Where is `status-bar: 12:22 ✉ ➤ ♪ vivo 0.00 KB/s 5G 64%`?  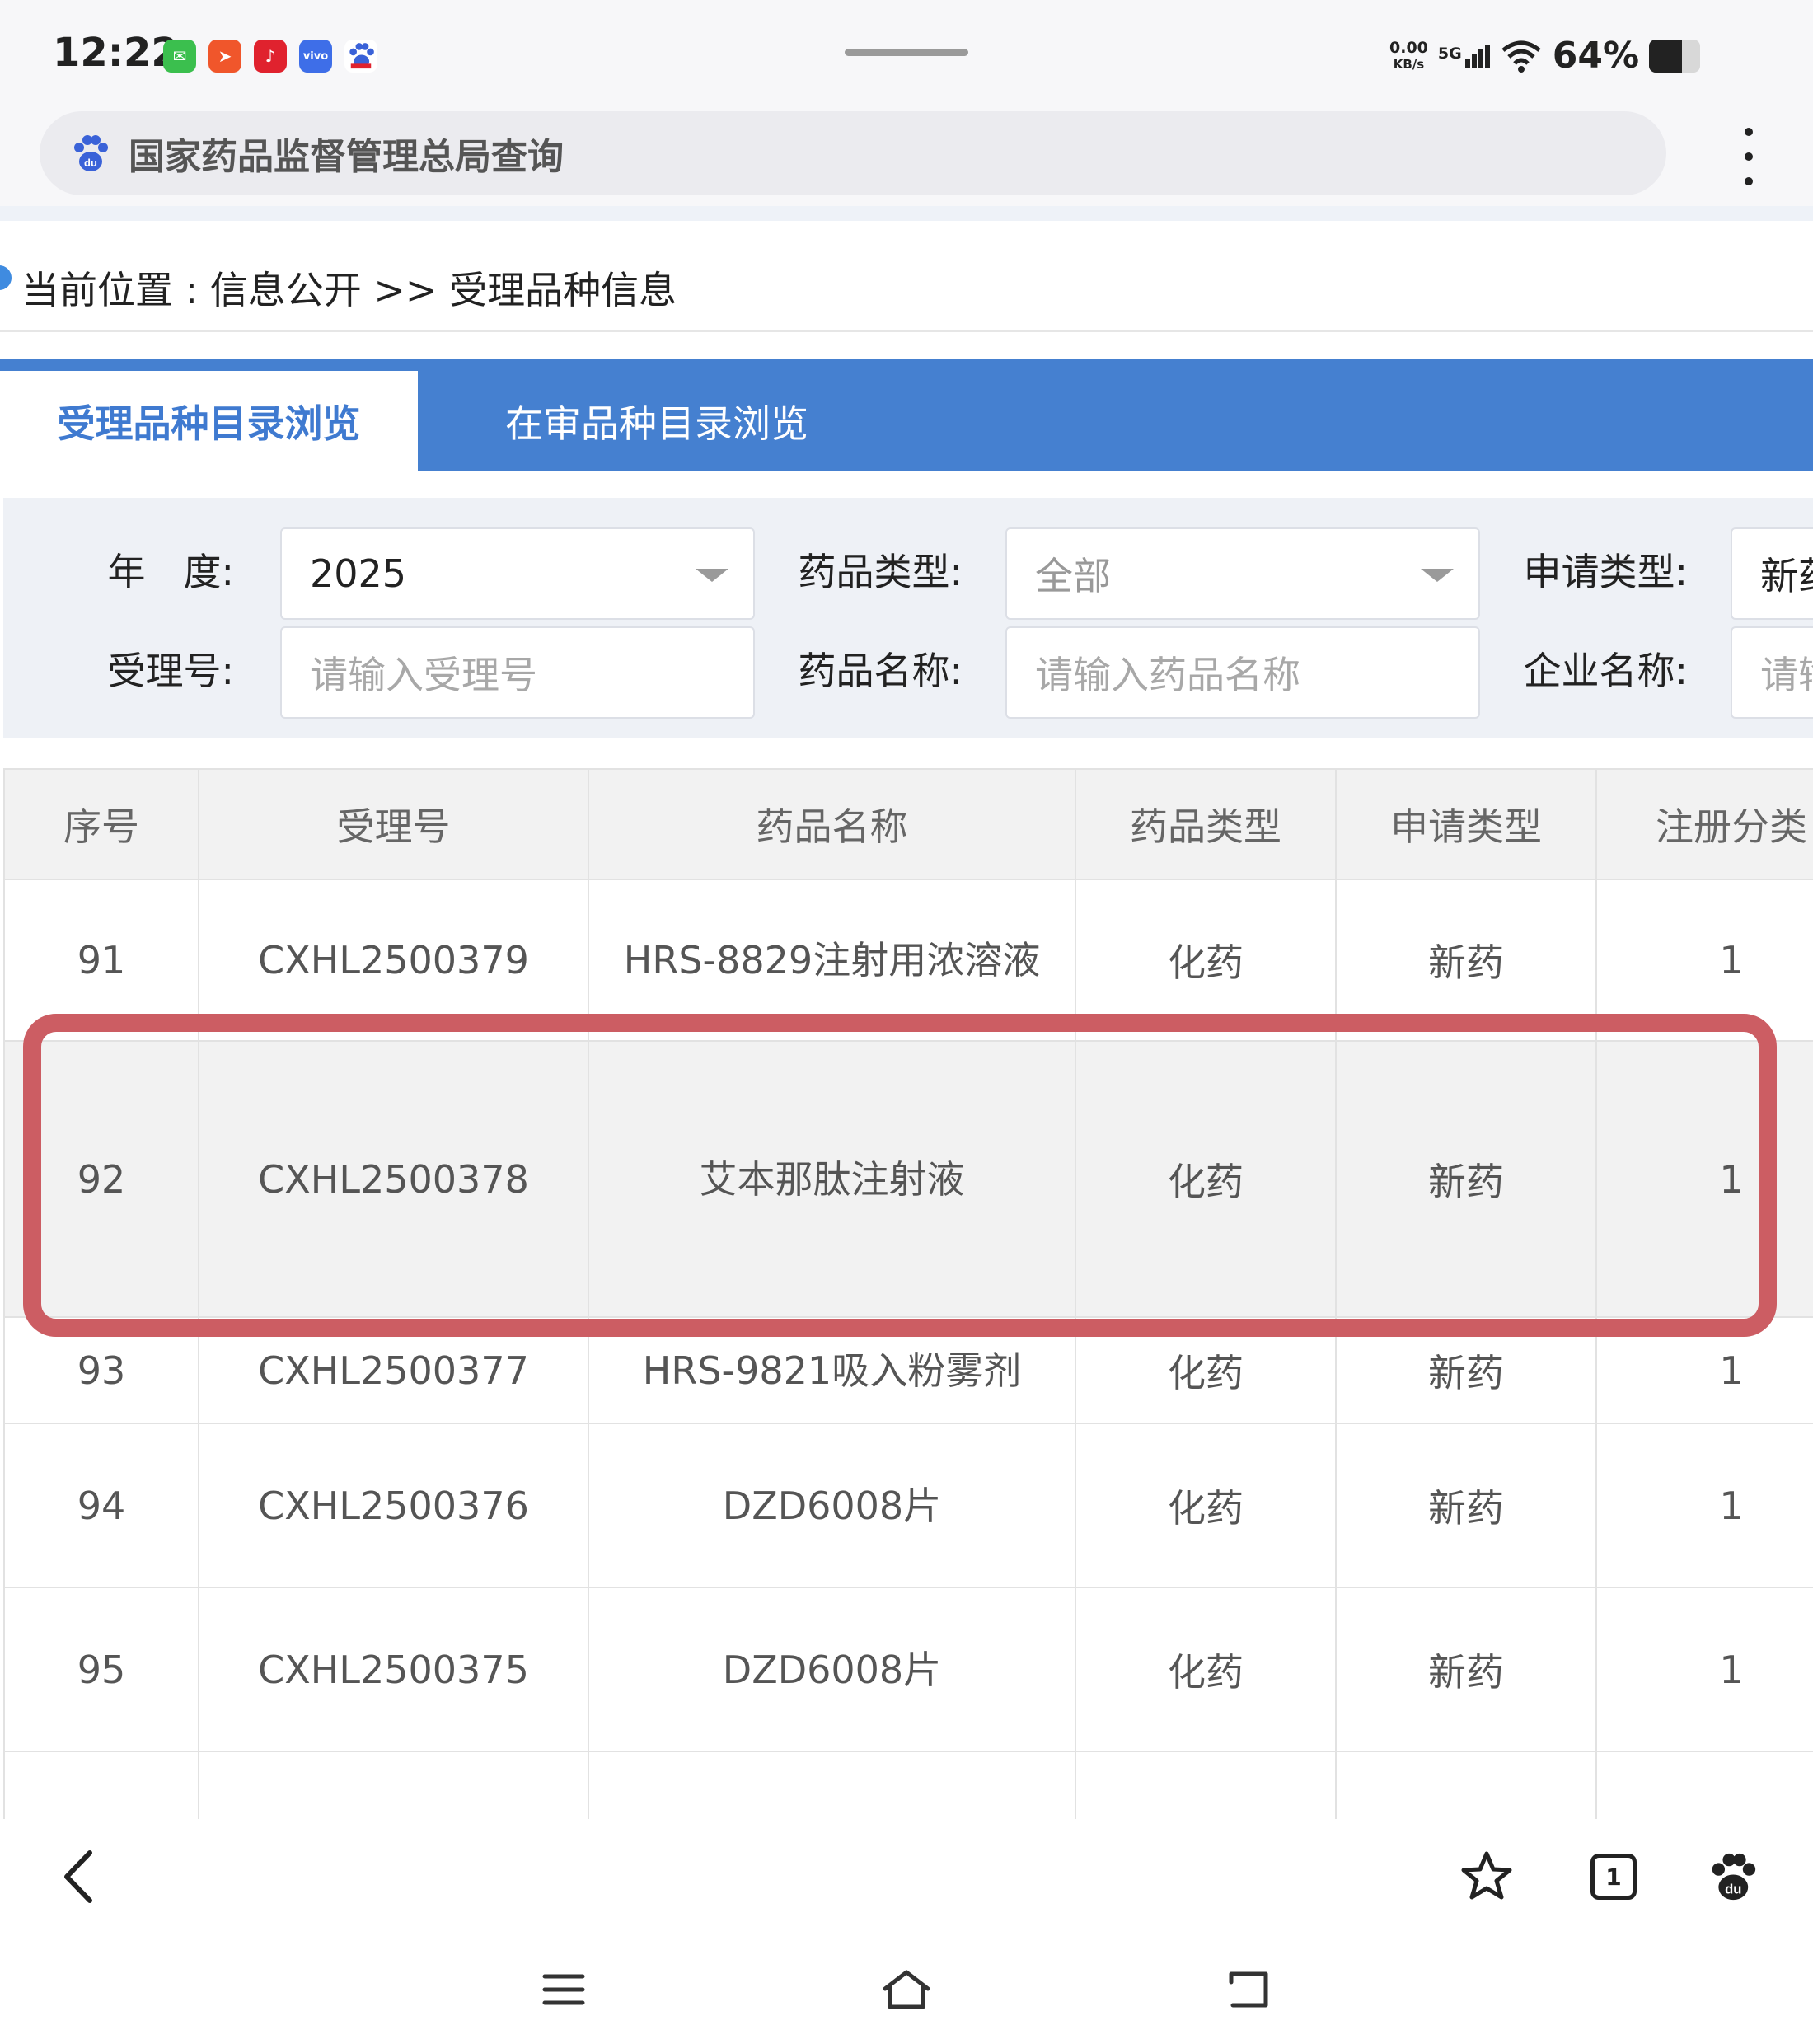 status-bar: 12:22 ✉ ➤ ♪ vivo 0.00 KB/s 5G 64% is located at coordinates (906, 55).